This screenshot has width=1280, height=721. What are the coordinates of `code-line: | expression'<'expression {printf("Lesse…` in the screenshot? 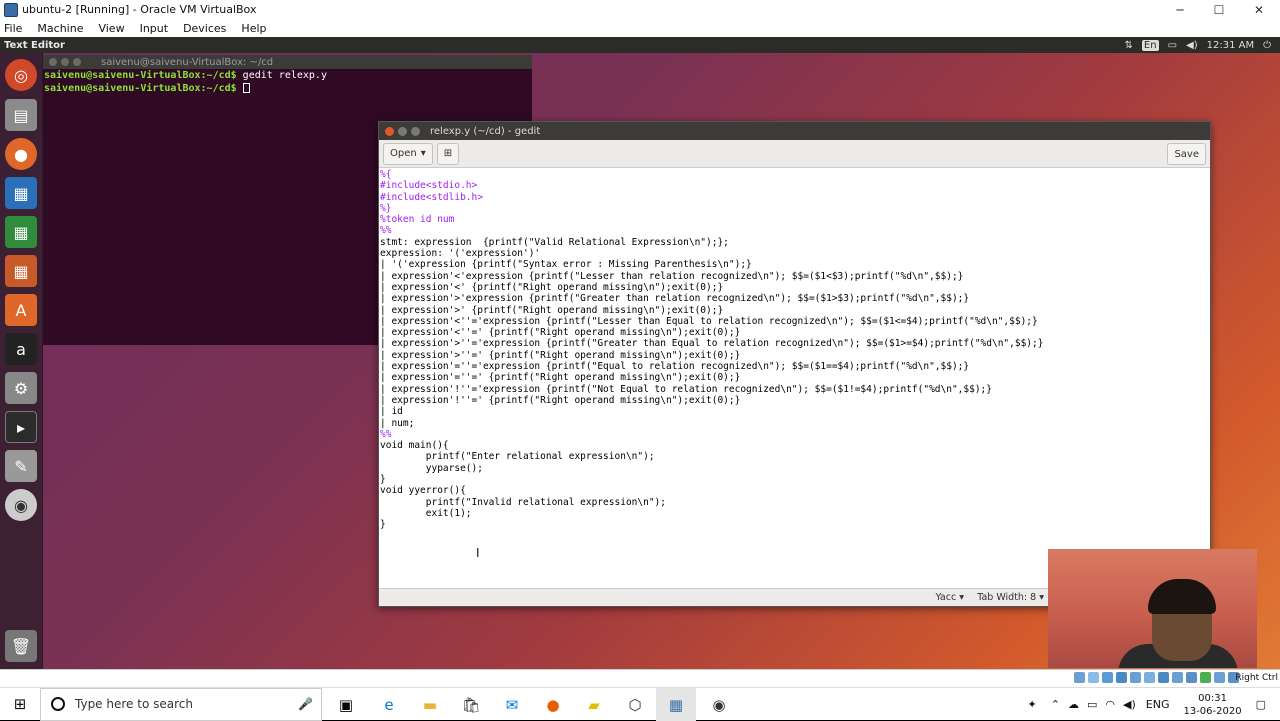 It's located at (672, 276).